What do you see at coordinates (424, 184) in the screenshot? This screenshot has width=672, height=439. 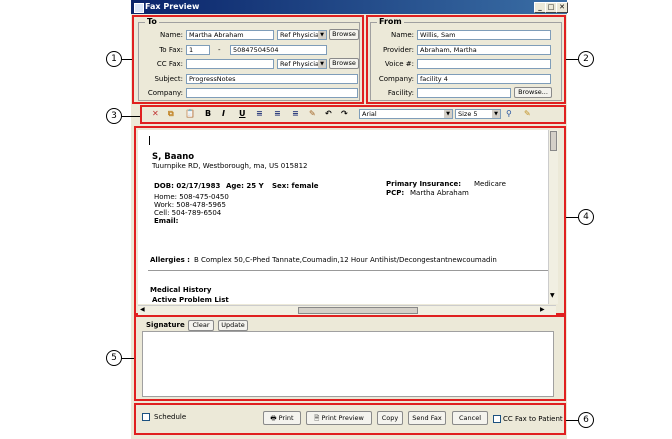 I see `insurance-label: Primary Insurance:` at bounding box center [424, 184].